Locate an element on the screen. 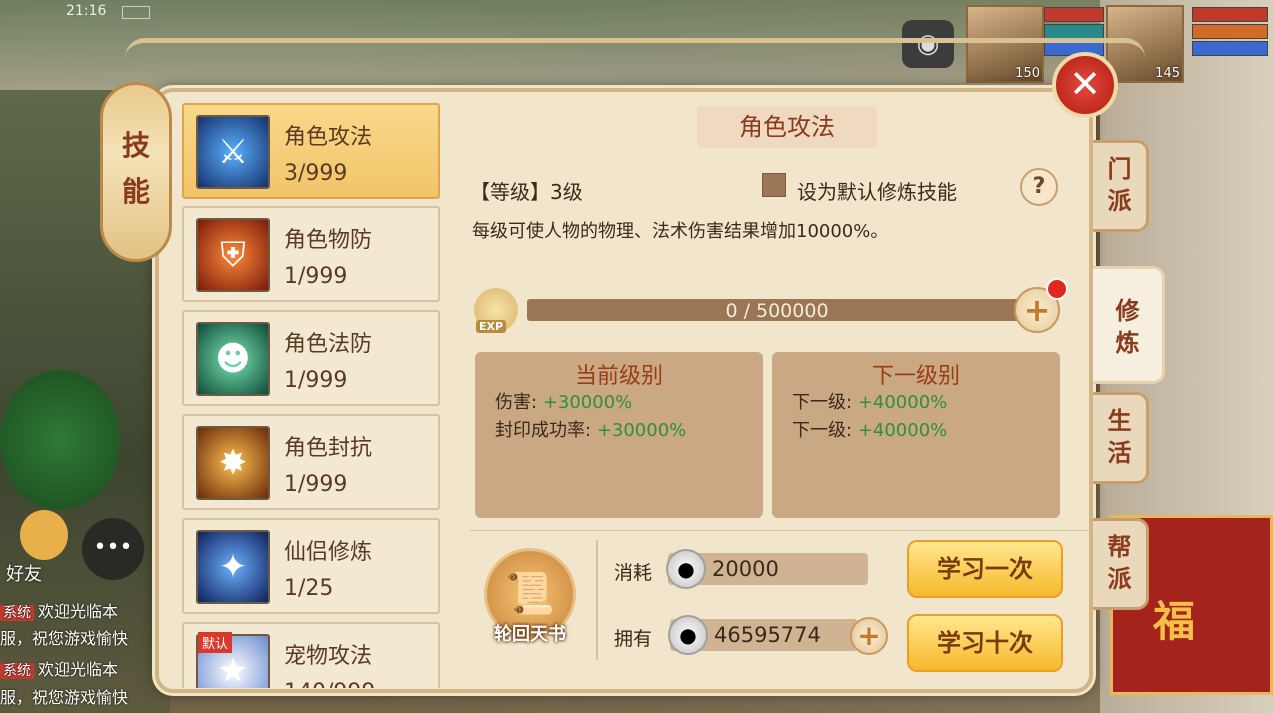 The image size is (1273, 713). skill-item-seal-resist: ✸ 角色封抗 1/999 is located at coordinates (311, 462).